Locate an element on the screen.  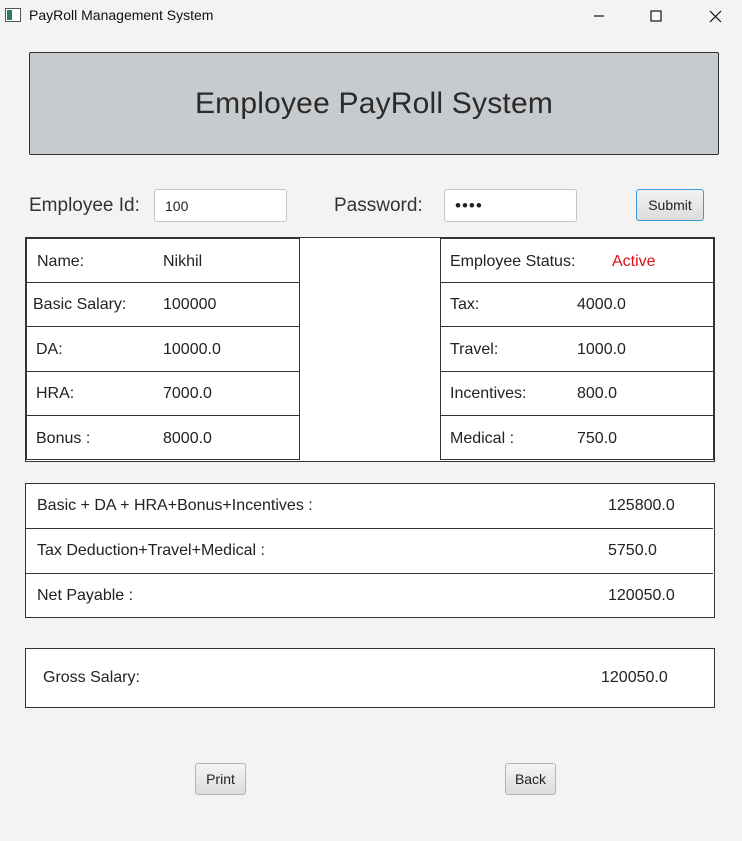
employee-status-label: Employee Status: is located at coordinates (513, 261).